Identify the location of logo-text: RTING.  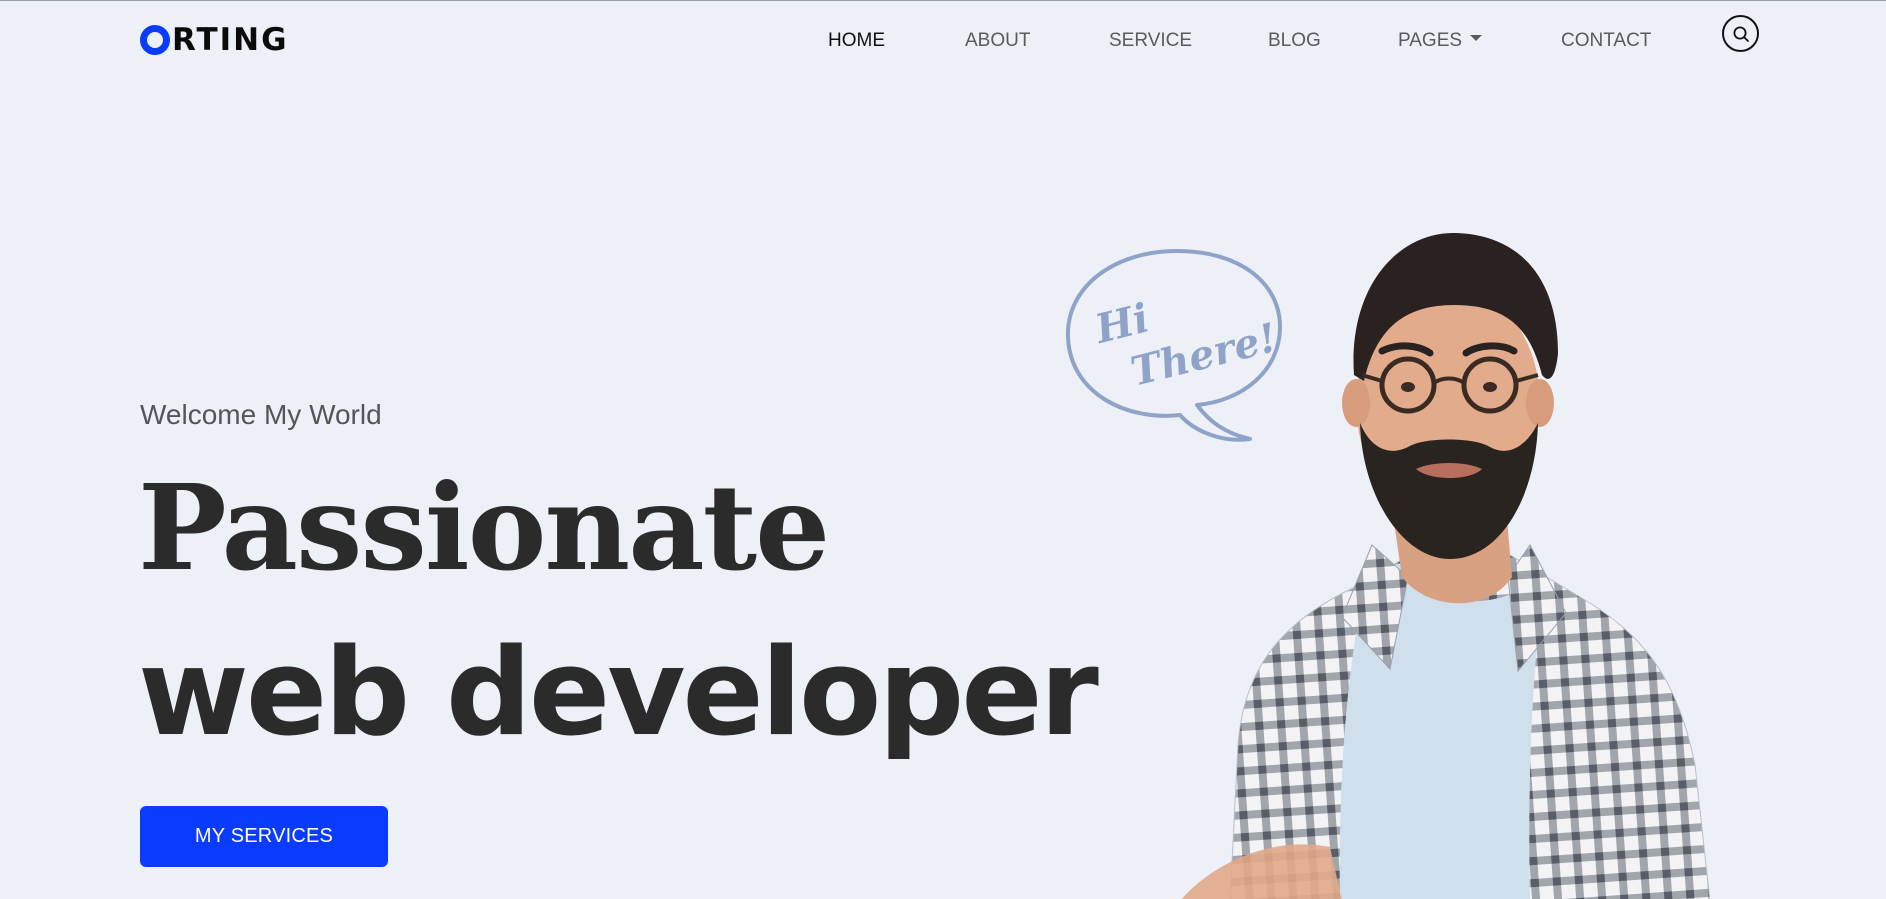
(230, 40).